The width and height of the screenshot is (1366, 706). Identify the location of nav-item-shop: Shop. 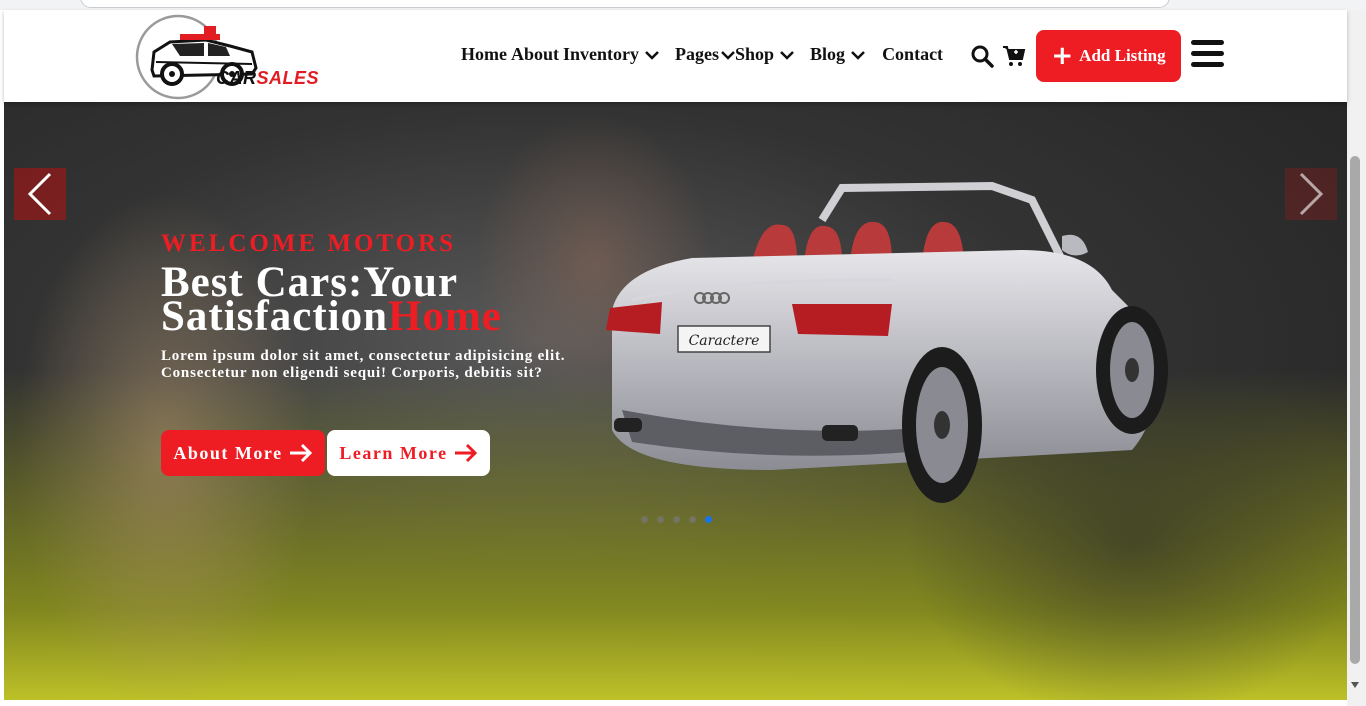
(764, 54).